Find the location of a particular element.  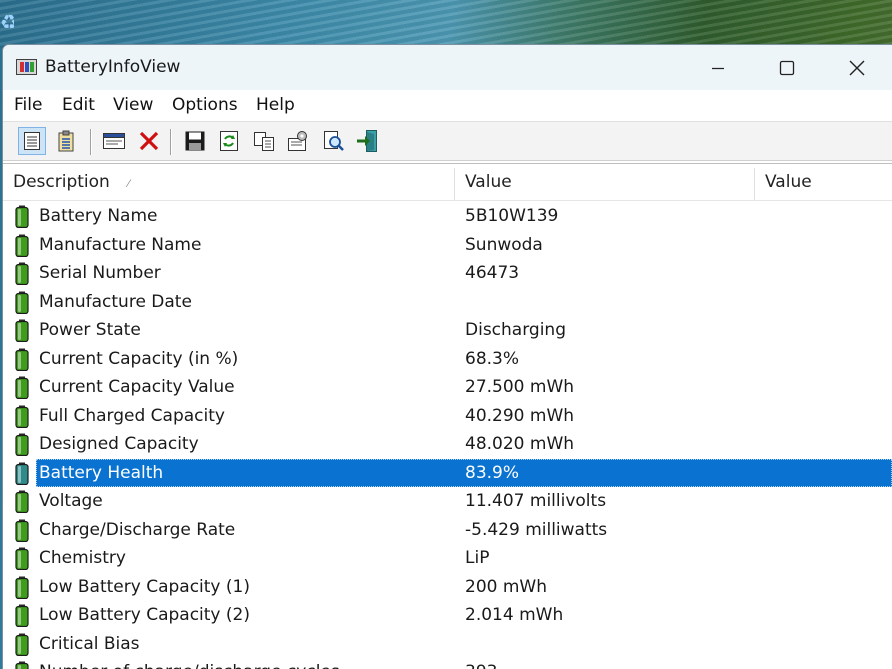

save-button is located at coordinates (195, 141).